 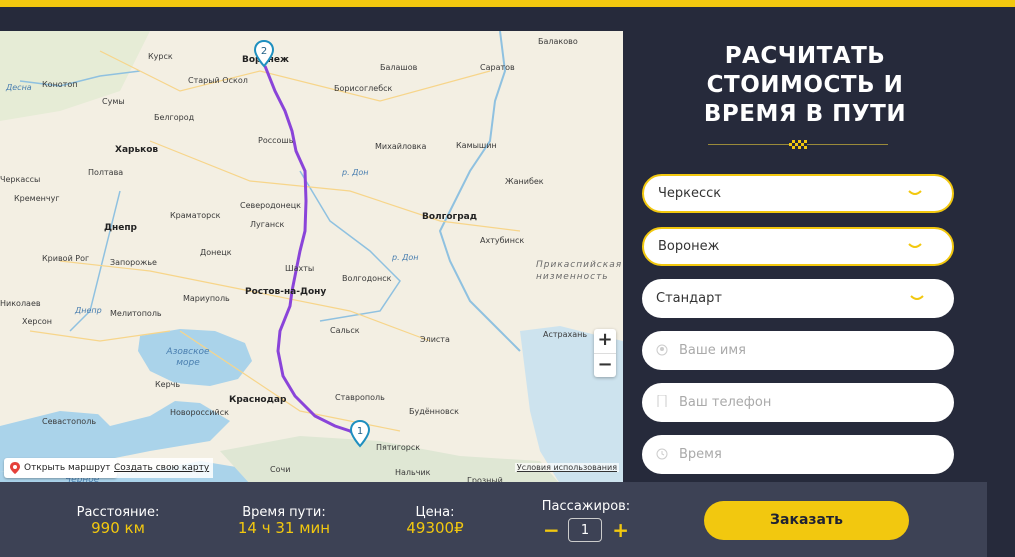 I want to click on tariff-select: Стандарт, so click(x=798, y=298).